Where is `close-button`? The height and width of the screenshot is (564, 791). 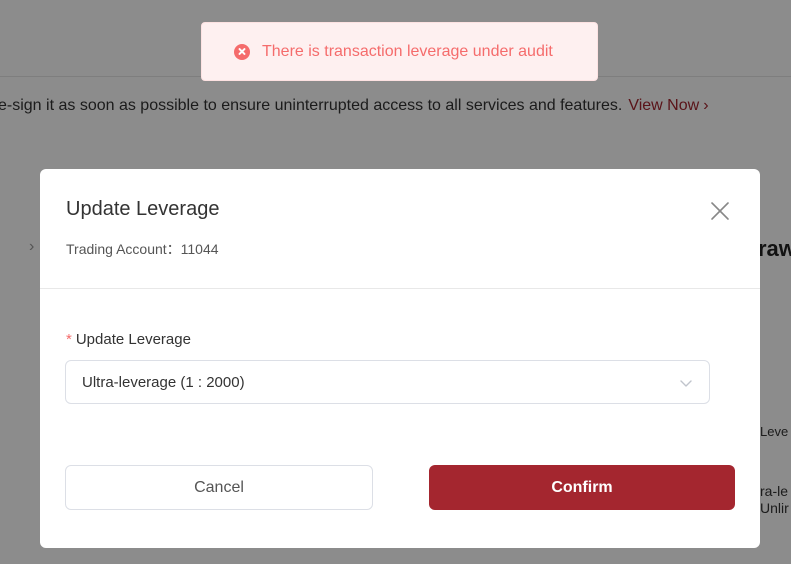
close-button is located at coordinates (720, 211).